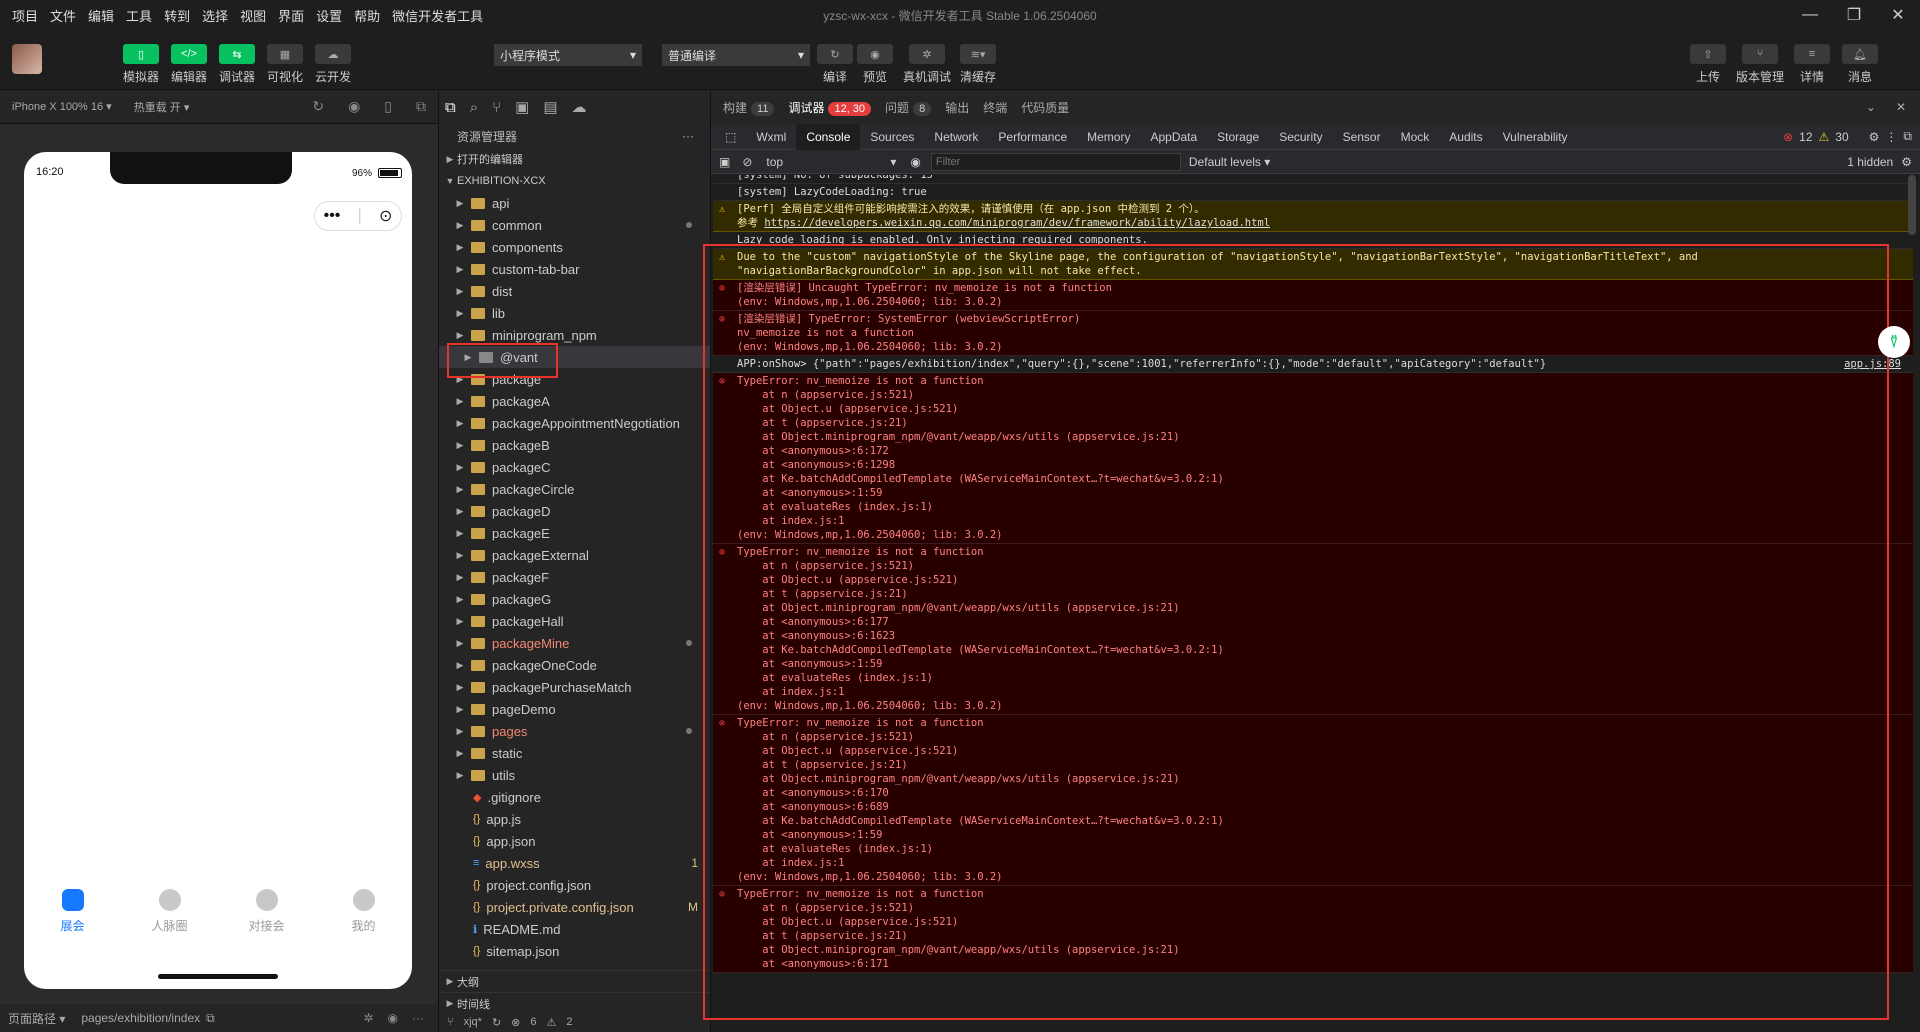  Describe the element at coordinates (749, 107) in the screenshot. I see `tab-build: 构建 11` at that location.